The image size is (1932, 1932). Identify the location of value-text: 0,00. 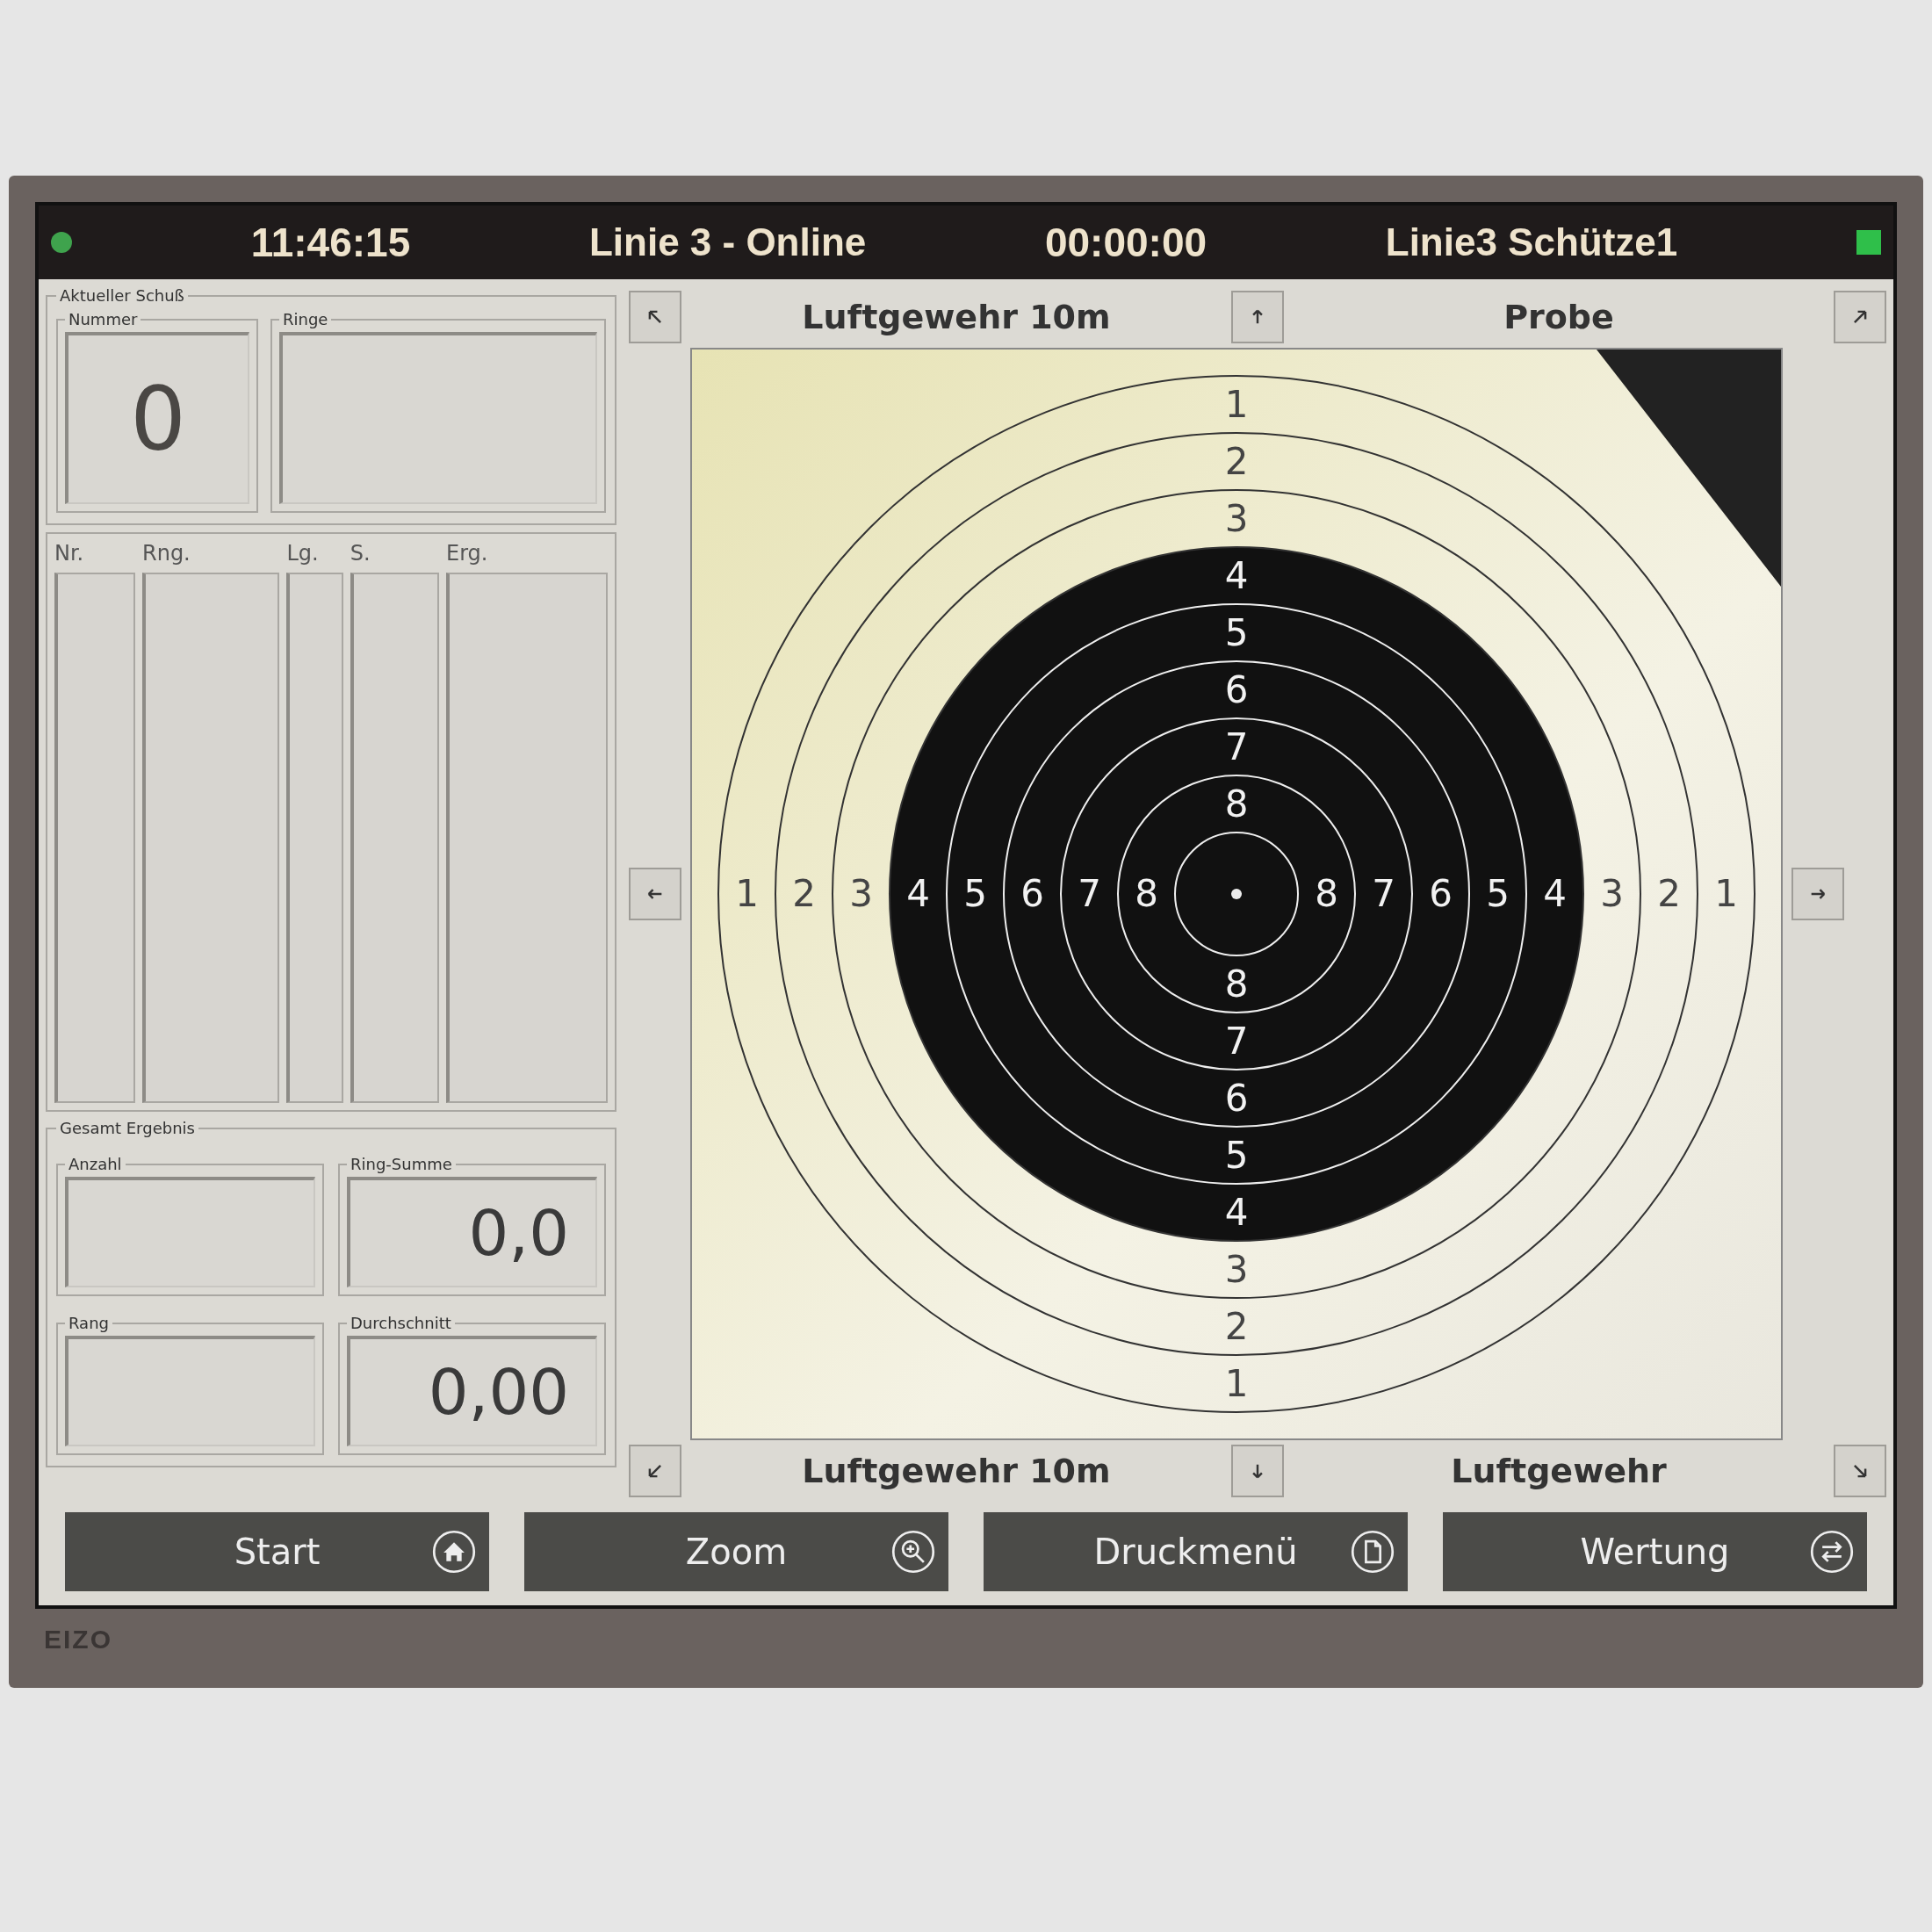
(498, 1392).